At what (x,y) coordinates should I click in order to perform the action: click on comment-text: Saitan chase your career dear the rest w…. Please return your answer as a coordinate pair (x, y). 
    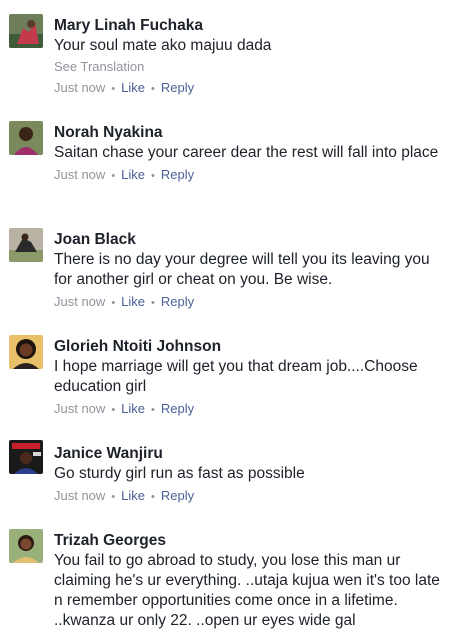
    Looking at the image, I should click on (246, 152).